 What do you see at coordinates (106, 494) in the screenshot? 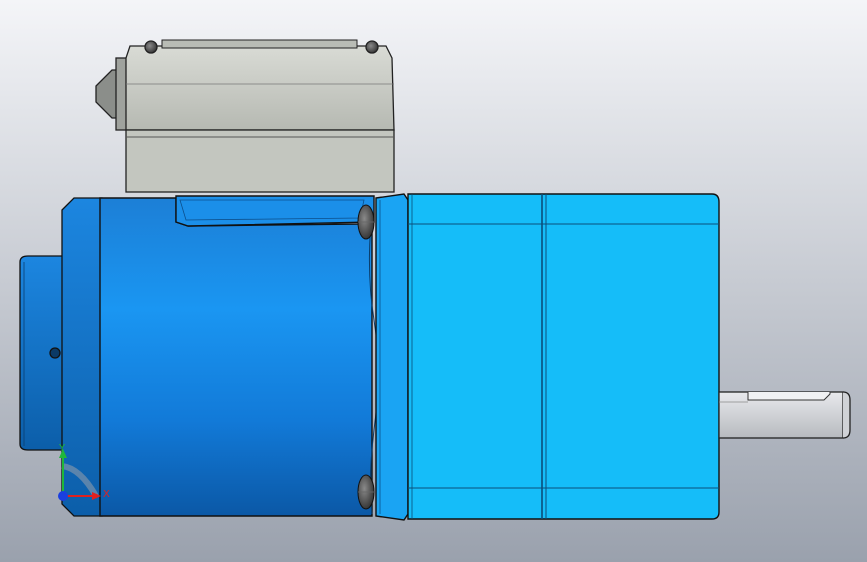
I see `x-axis-label: X` at bounding box center [106, 494].